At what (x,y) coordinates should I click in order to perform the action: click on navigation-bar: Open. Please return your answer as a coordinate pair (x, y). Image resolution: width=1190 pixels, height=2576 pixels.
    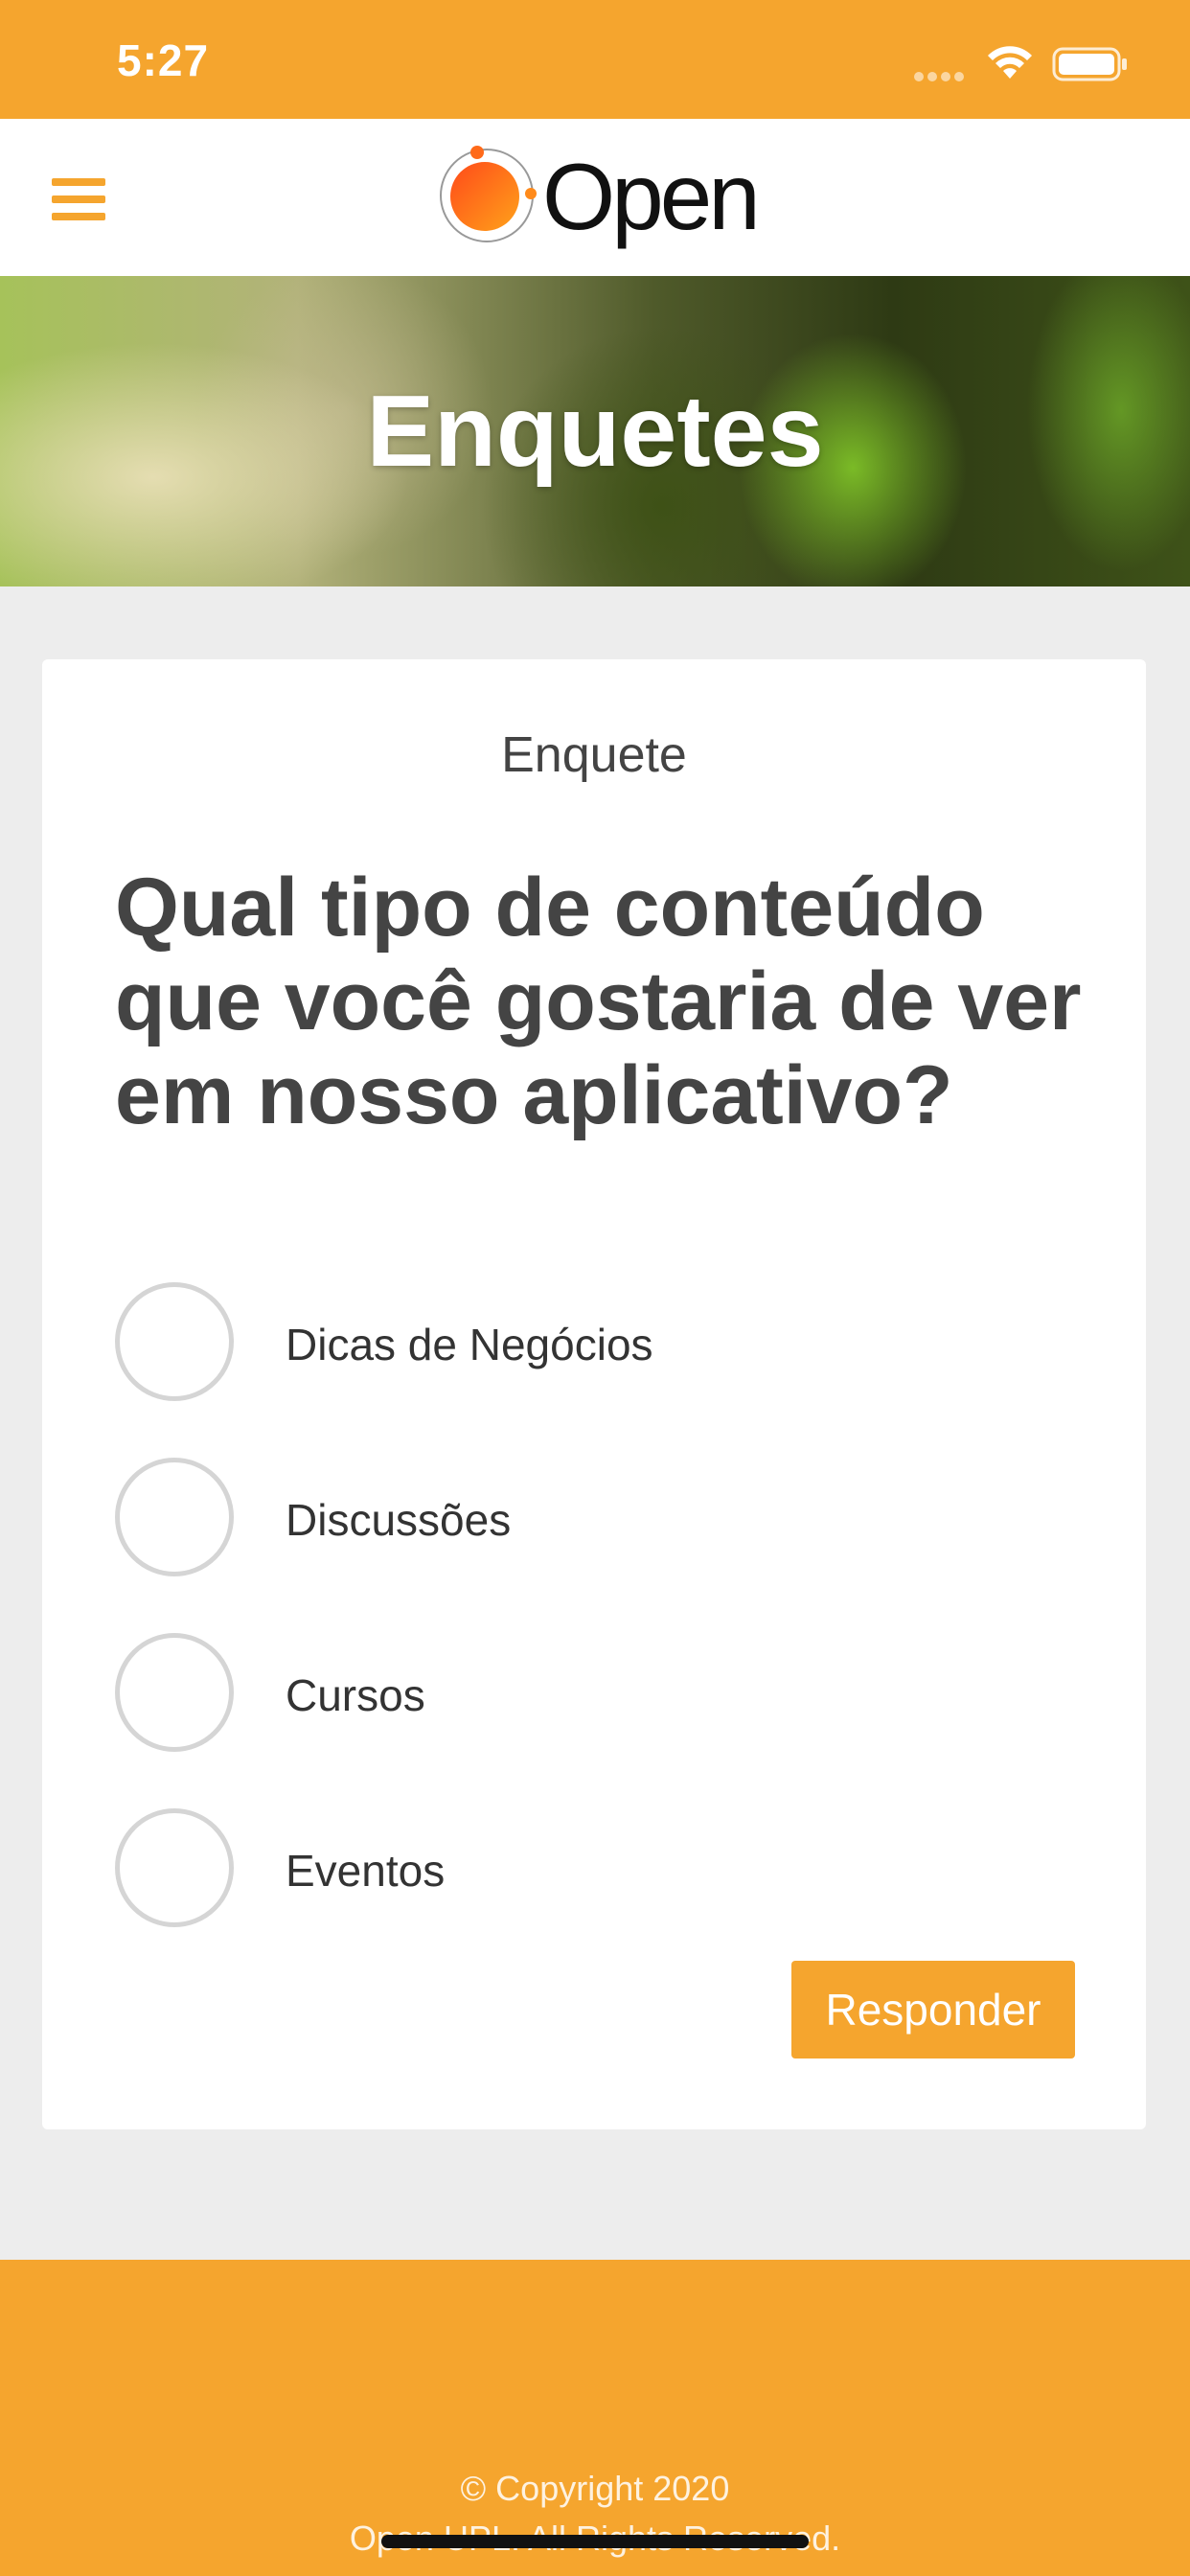
    Looking at the image, I should click on (595, 197).